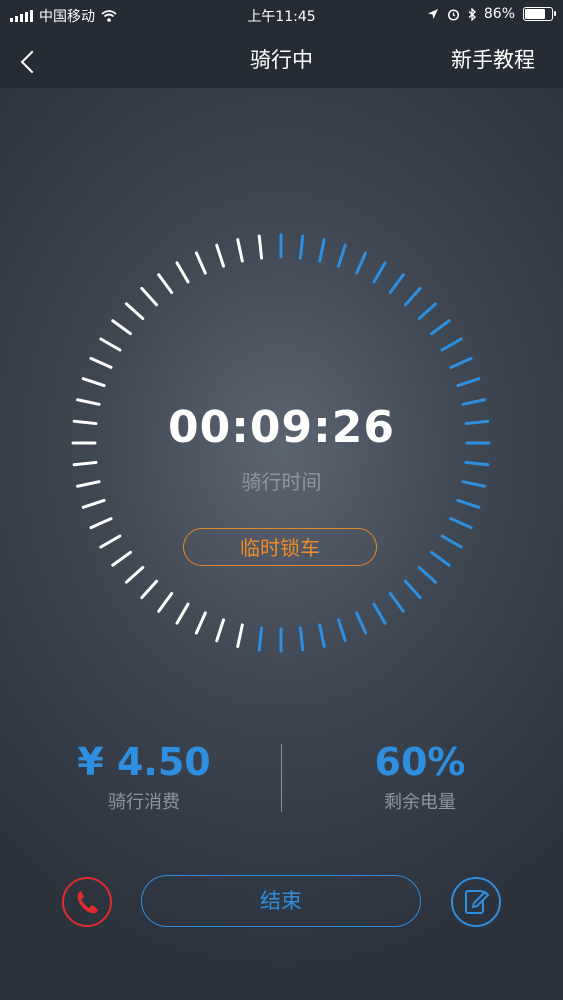  What do you see at coordinates (420, 762) in the screenshot?
I see `remaining-battery-value: 60%` at bounding box center [420, 762].